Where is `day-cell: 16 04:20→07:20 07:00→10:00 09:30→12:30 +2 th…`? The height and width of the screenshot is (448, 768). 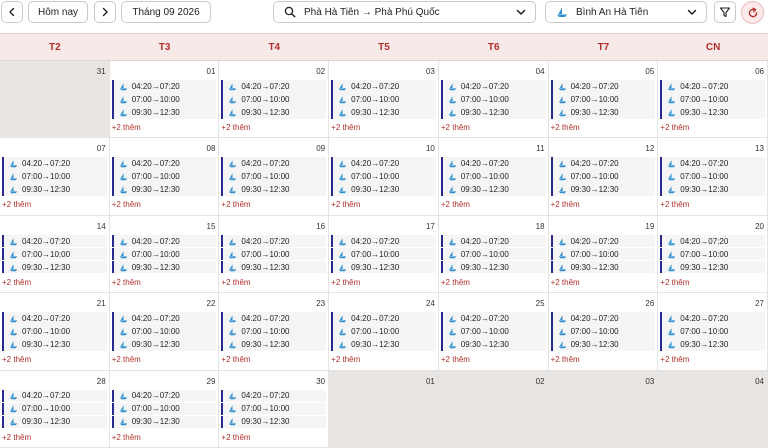
day-cell: 16 04:20→07:20 07:00→10:00 09:30→12:30 +2 th… is located at coordinates (274, 254).